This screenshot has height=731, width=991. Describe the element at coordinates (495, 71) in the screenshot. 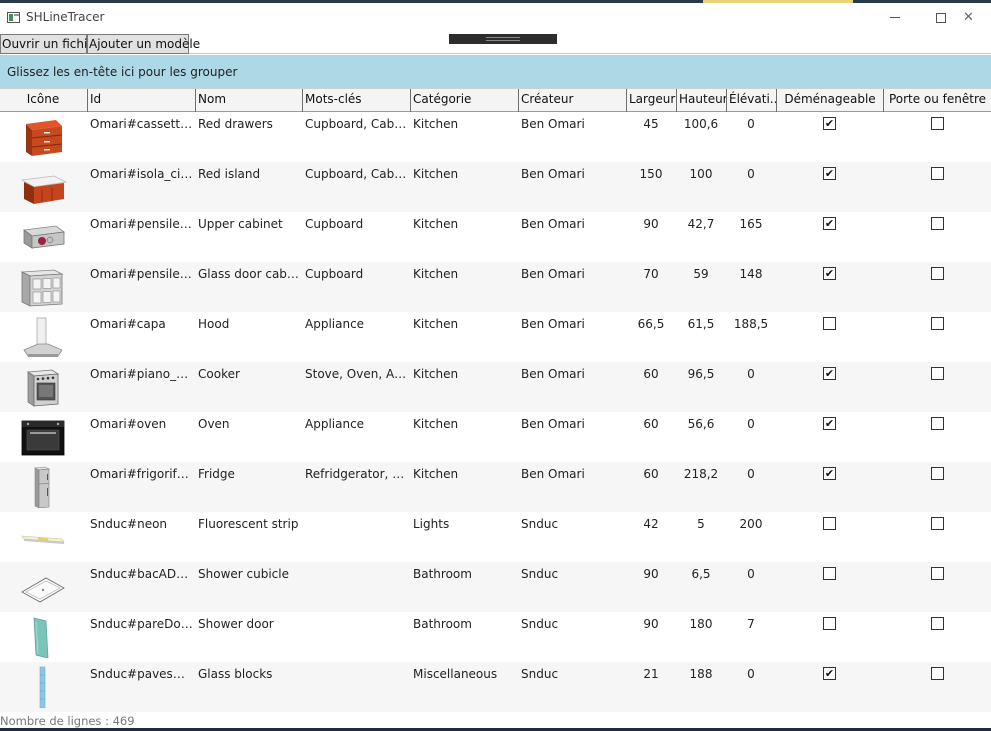

I see `group-by-panel: Glissez les en-tête ici pour les grouper` at that location.